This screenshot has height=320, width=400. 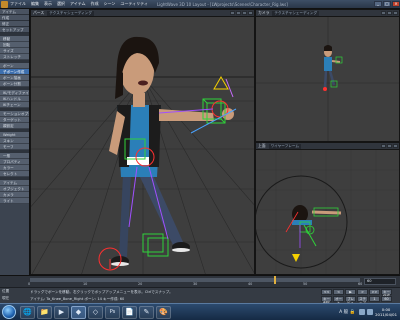 I want to click on media-icon: ▶, so click(x=61, y=312).